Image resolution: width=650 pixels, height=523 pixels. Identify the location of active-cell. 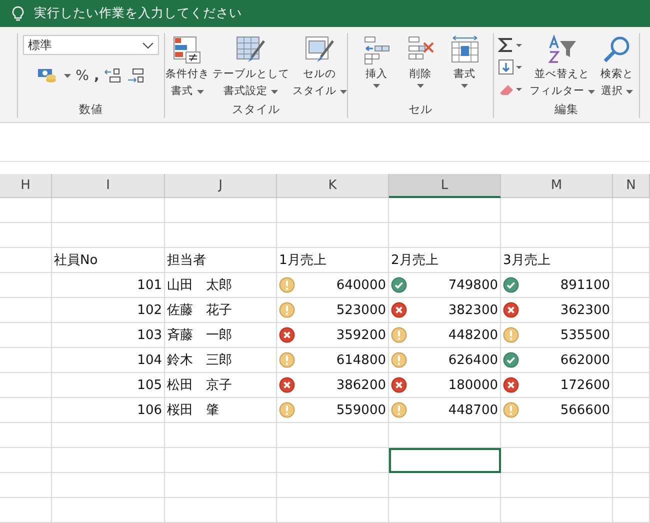
(445, 460).